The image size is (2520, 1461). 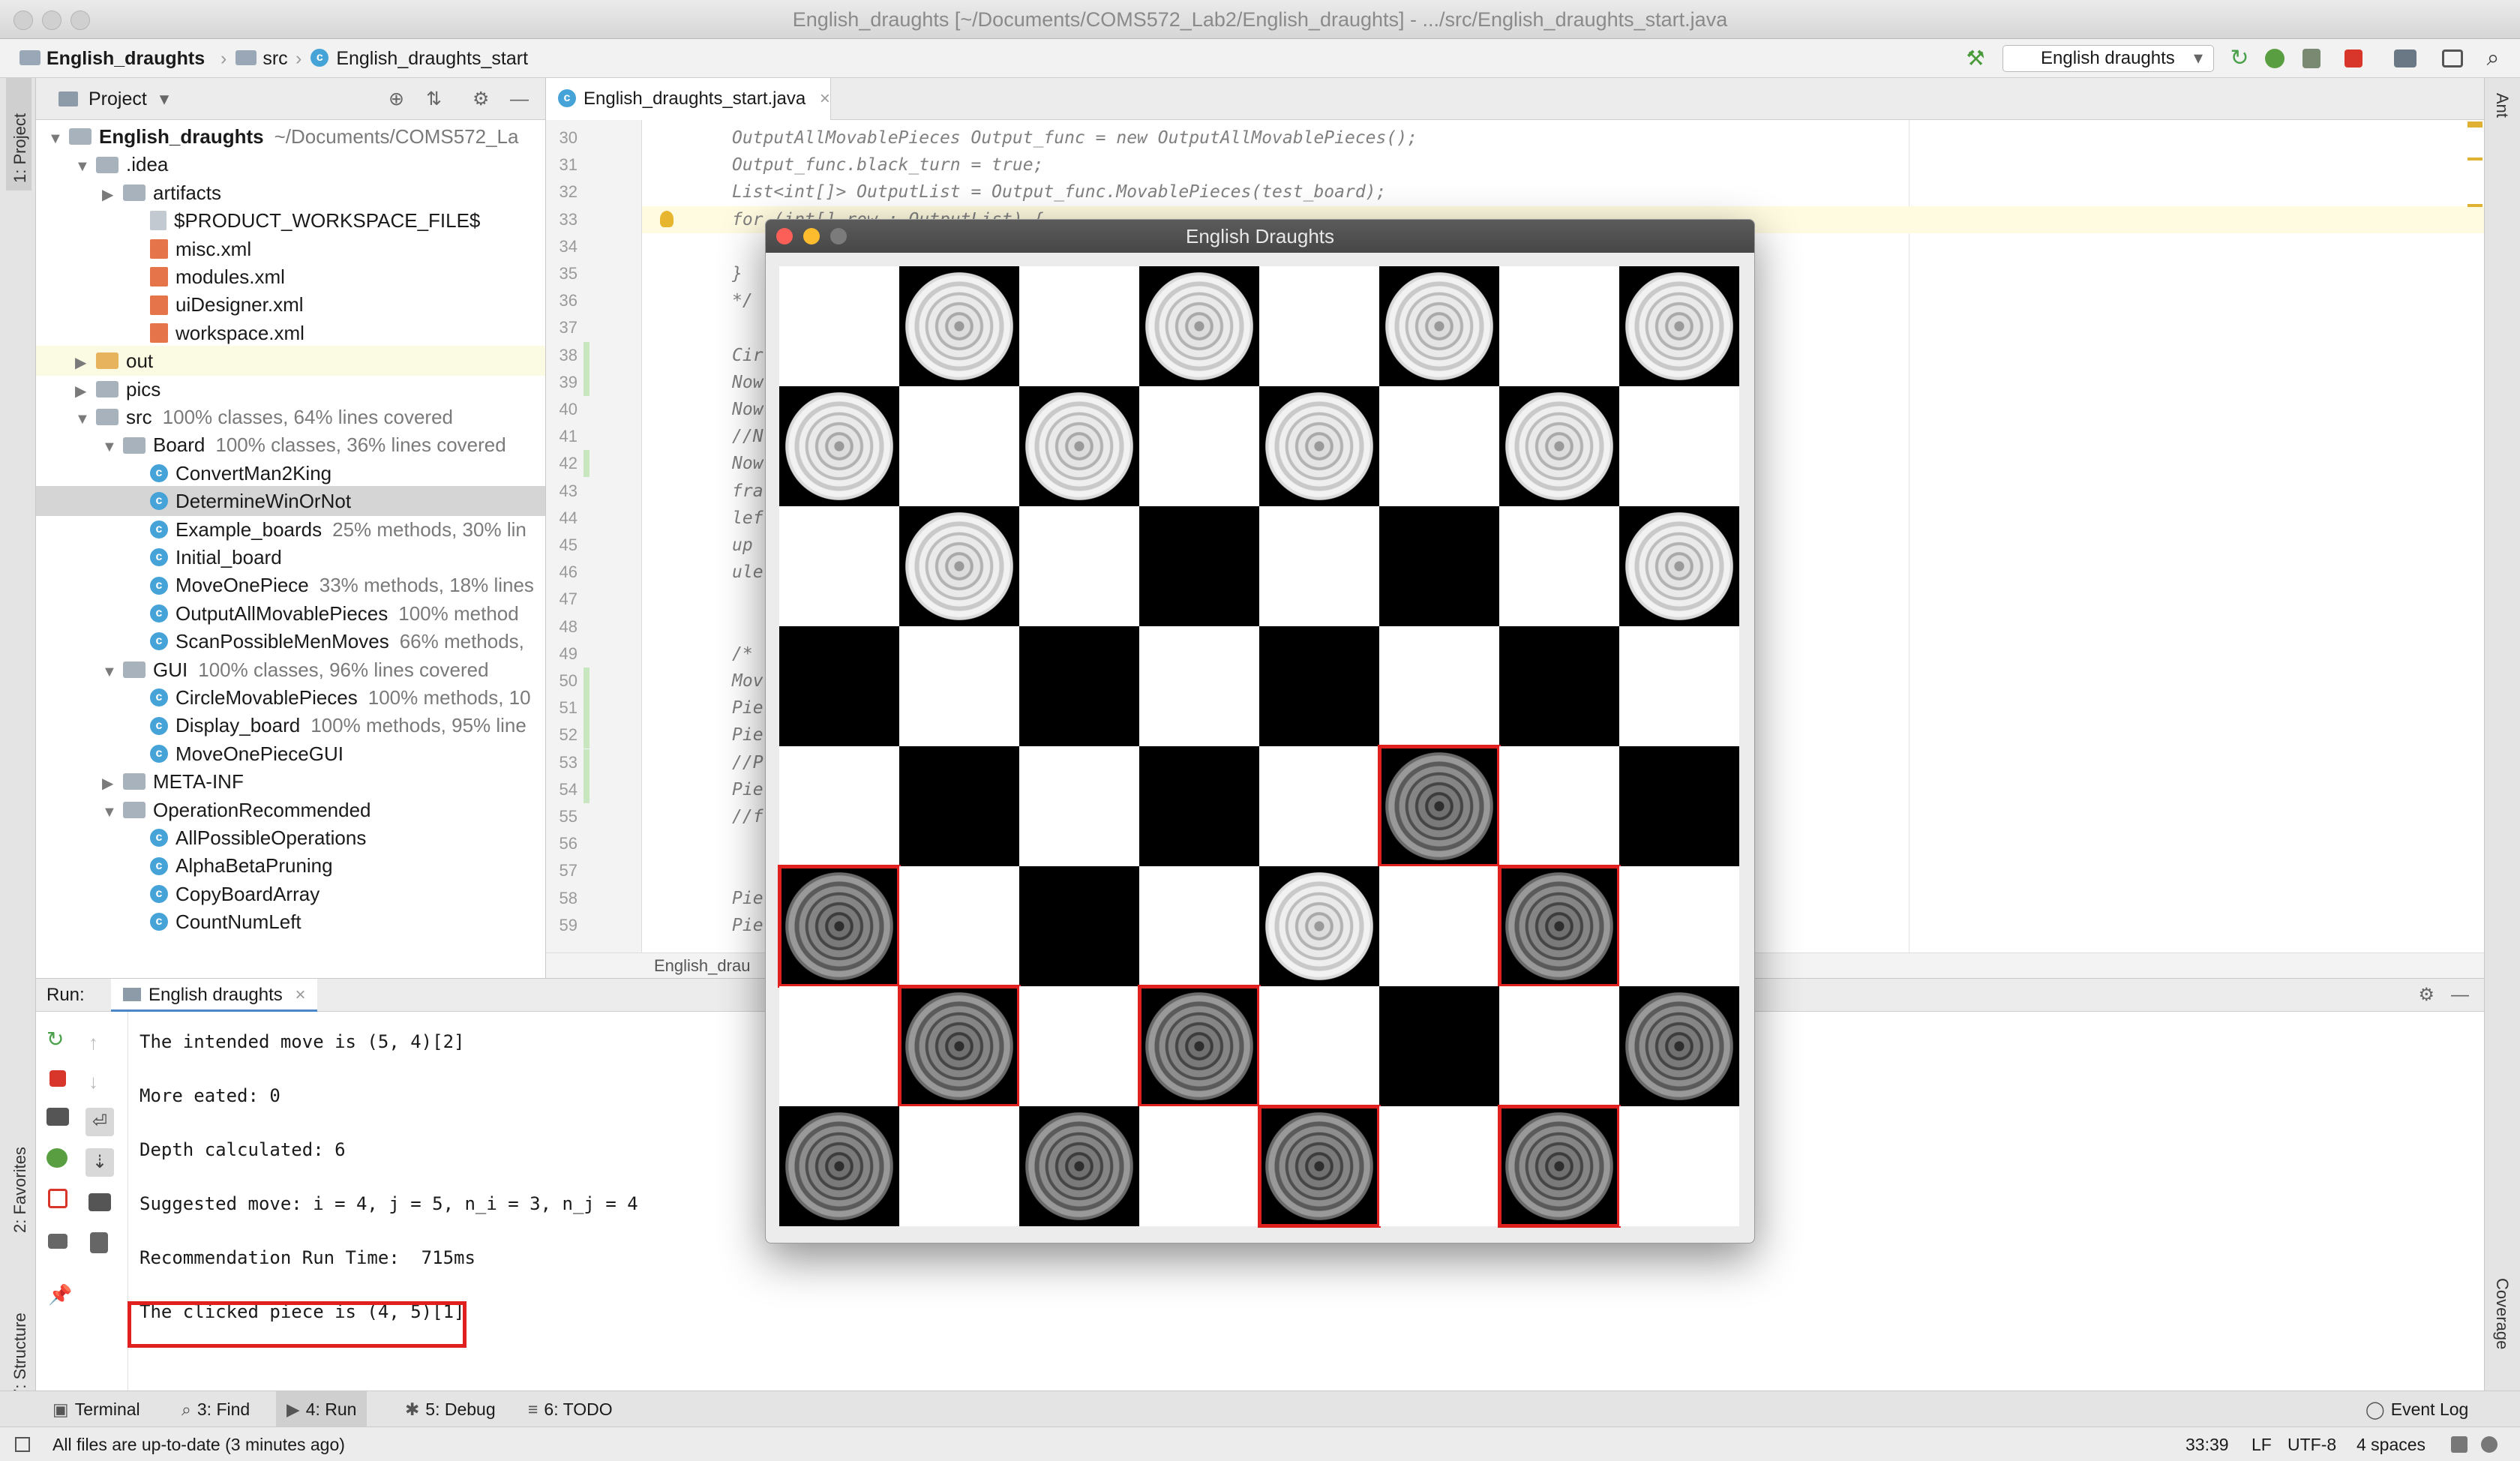 I want to click on inspector-icon, so click(x=2489, y=1444).